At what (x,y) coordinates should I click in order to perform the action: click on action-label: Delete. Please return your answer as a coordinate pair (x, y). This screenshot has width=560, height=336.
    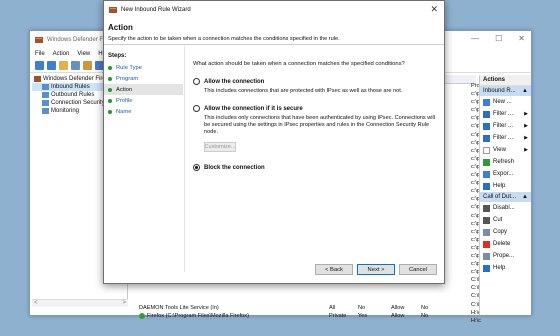
    Looking at the image, I should click on (502, 244).